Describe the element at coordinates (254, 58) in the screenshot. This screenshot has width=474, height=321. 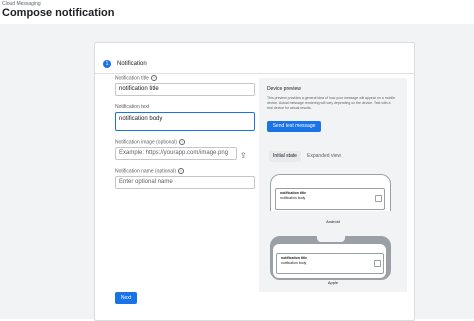
I see `card-header: 1 Notification` at that location.